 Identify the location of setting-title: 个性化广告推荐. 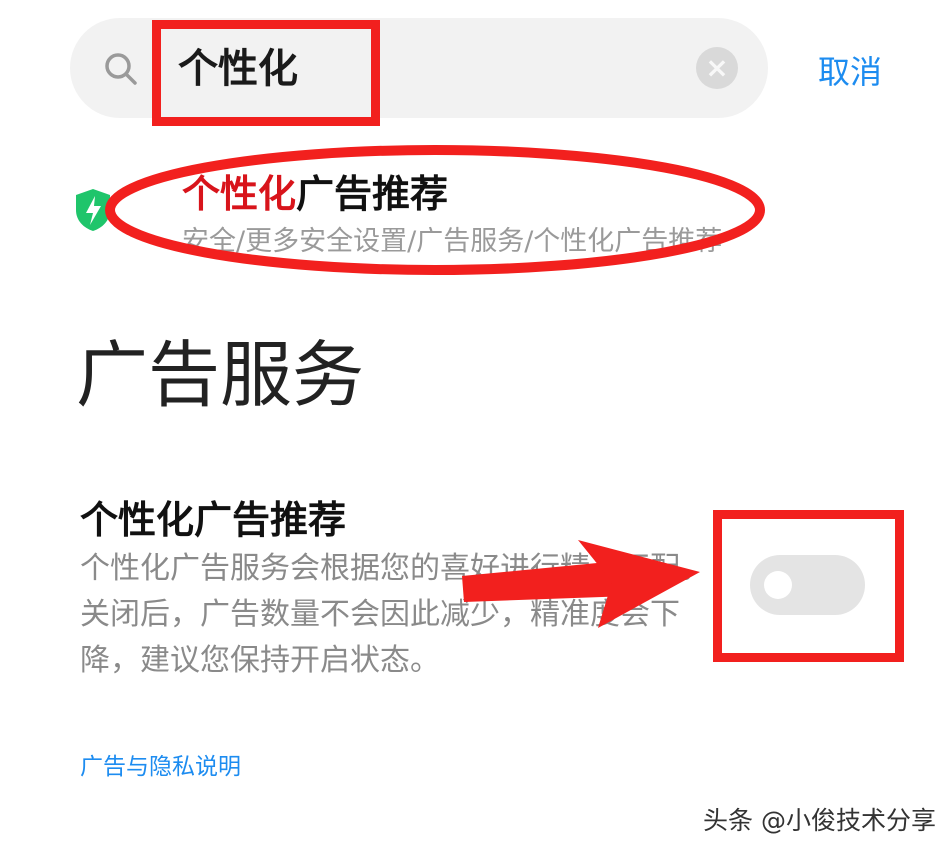
(213, 520).